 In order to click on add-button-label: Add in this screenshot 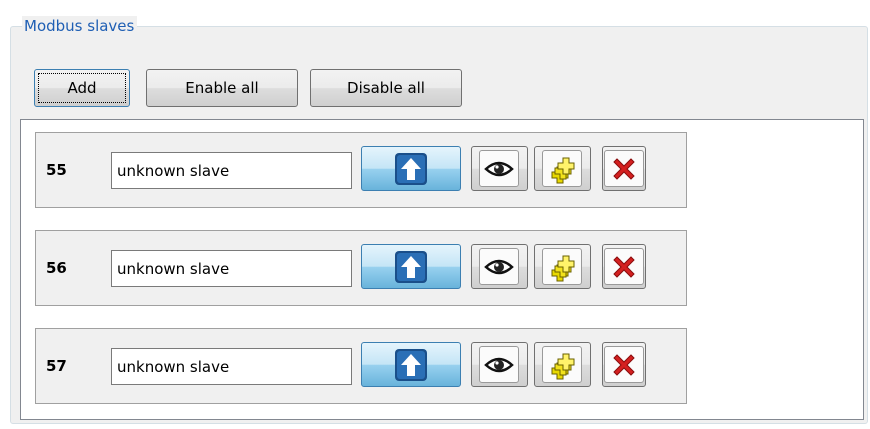, I will do `click(82, 88)`.